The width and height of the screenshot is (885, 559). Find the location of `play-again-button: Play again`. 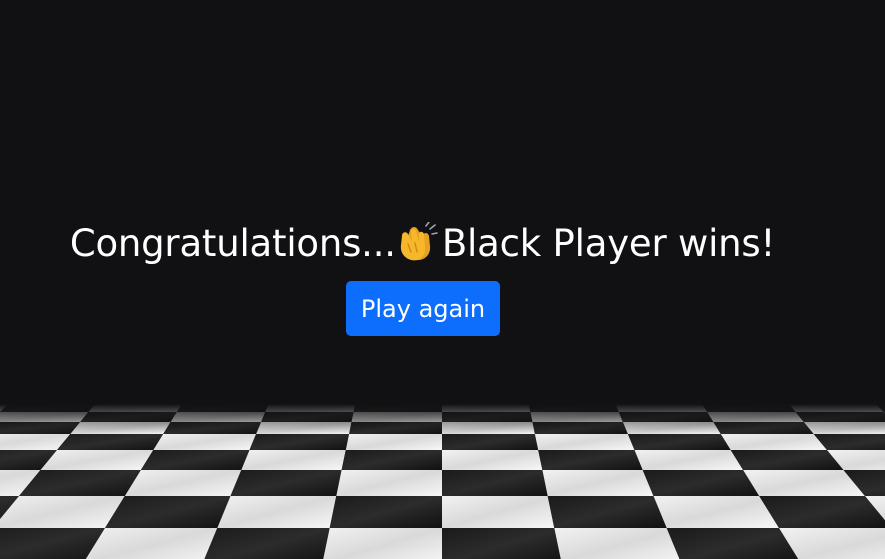

play-again-button: Play again is located at coordinates (423, 308).